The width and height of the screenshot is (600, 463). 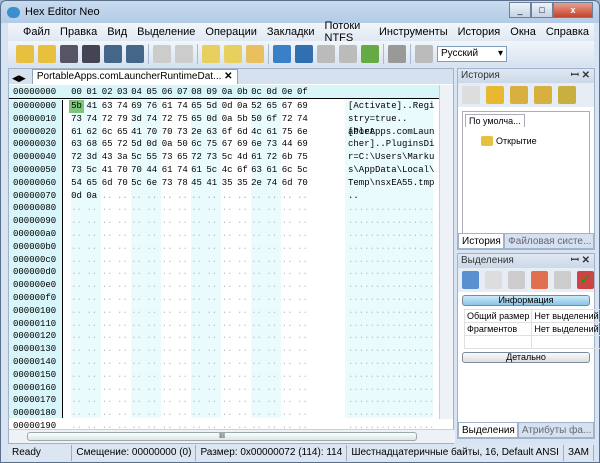 I want to click on delete-selection-icon, so click(x=493, y=280).